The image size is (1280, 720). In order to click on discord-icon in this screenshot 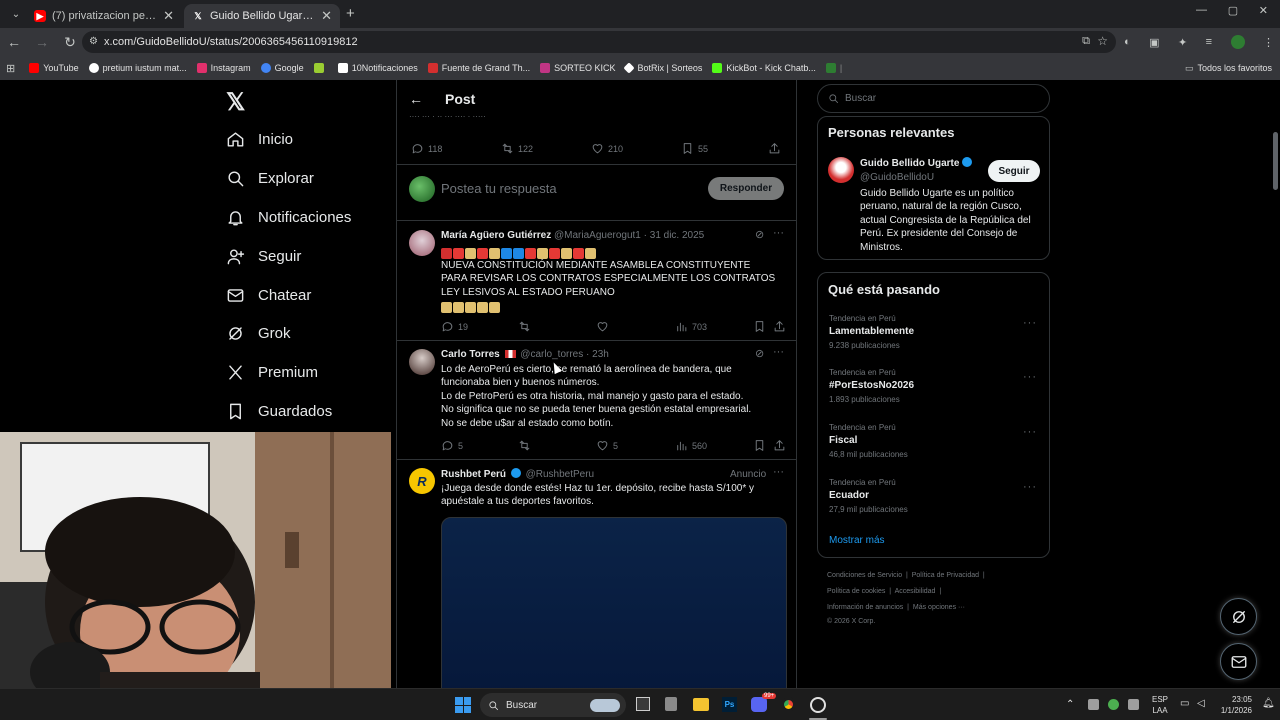, I will do `click(759, 704)`.